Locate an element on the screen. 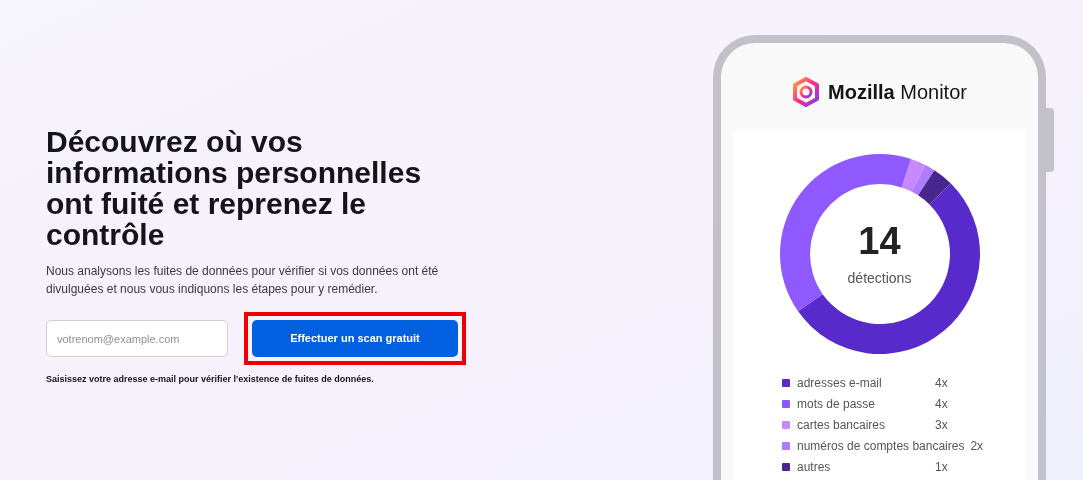  email-field: votrenom@example.com is located at coordinates (137, 338).